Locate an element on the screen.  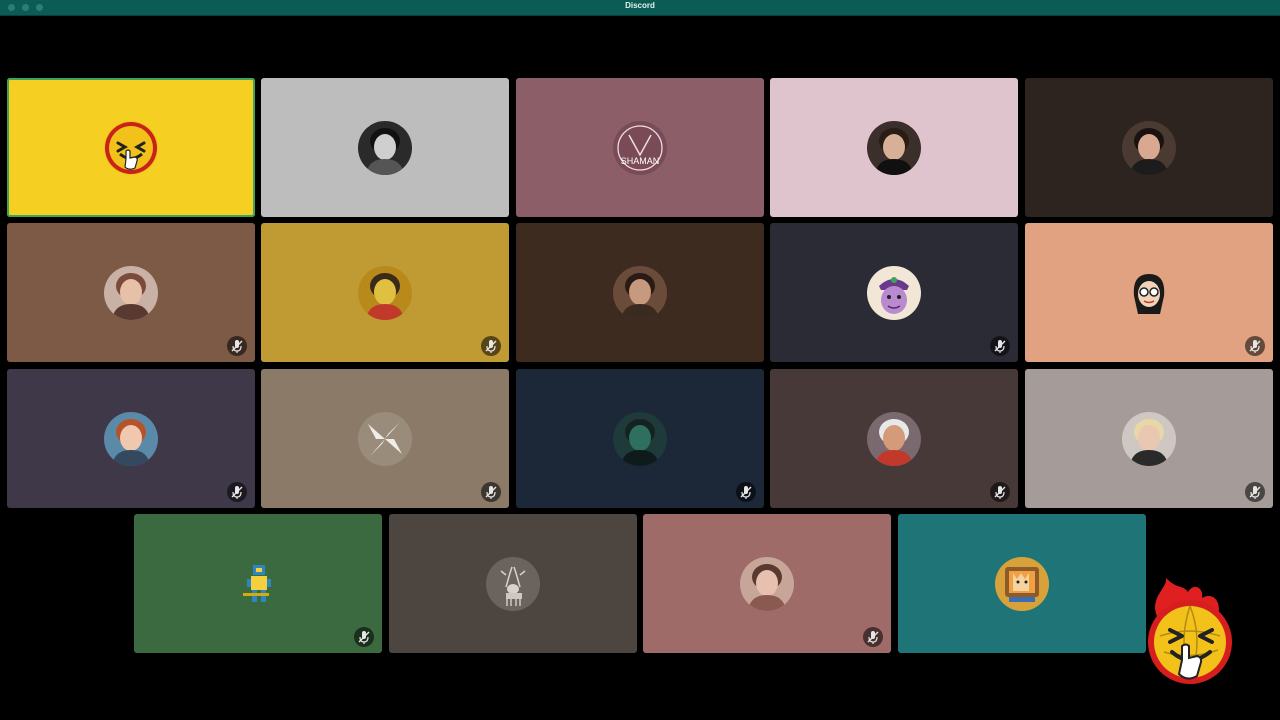
dark-portrait-avatar is located at coordinates (640, 438).